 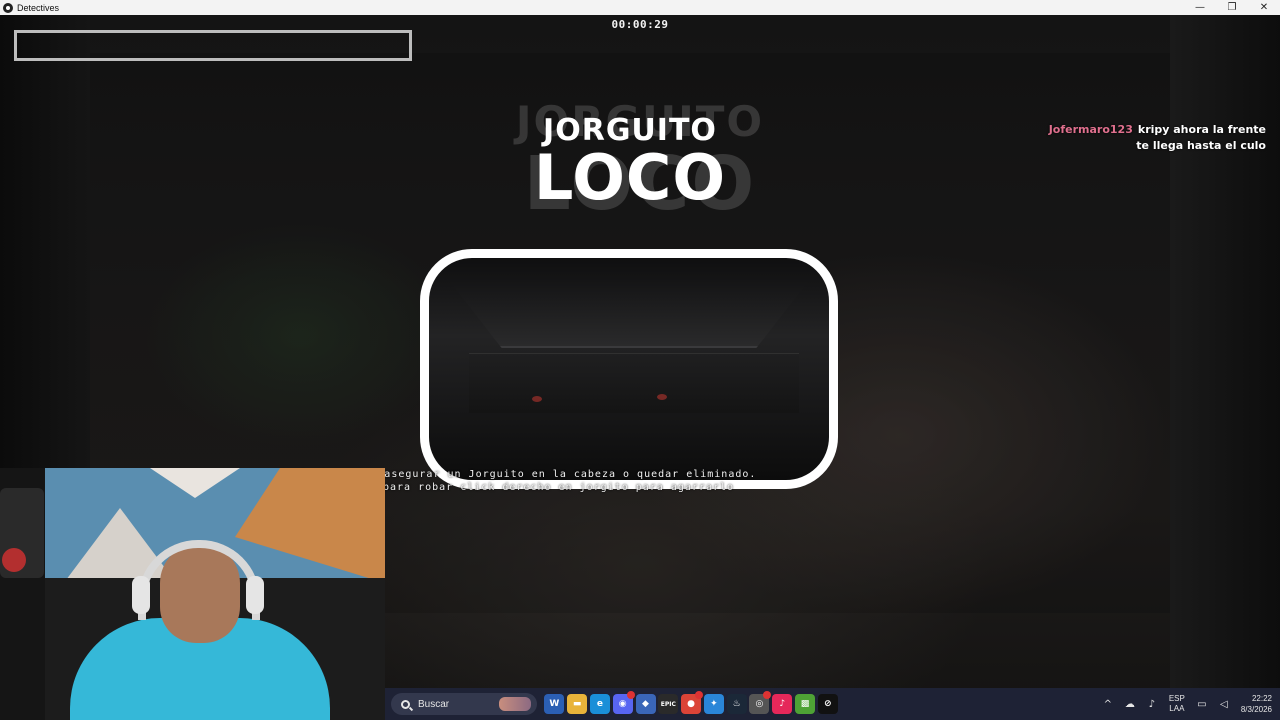 What do you see at coordinates (1225, 367) in the screenshot?
I see `scene-wall-right` at bounding box center [1225, 367].